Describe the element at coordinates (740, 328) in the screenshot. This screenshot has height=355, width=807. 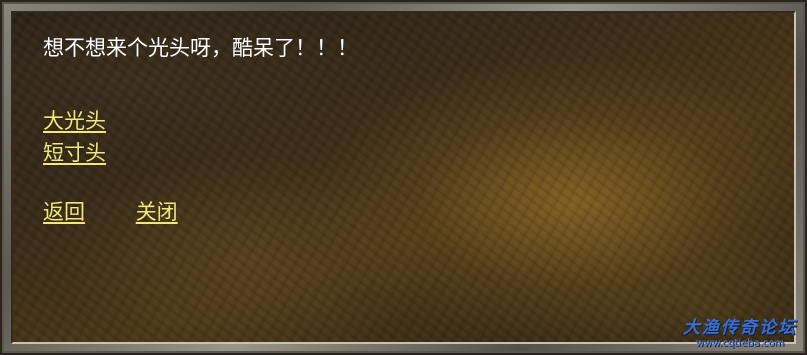
I see `watermark-title: 大渔传奇论坛` at that location.